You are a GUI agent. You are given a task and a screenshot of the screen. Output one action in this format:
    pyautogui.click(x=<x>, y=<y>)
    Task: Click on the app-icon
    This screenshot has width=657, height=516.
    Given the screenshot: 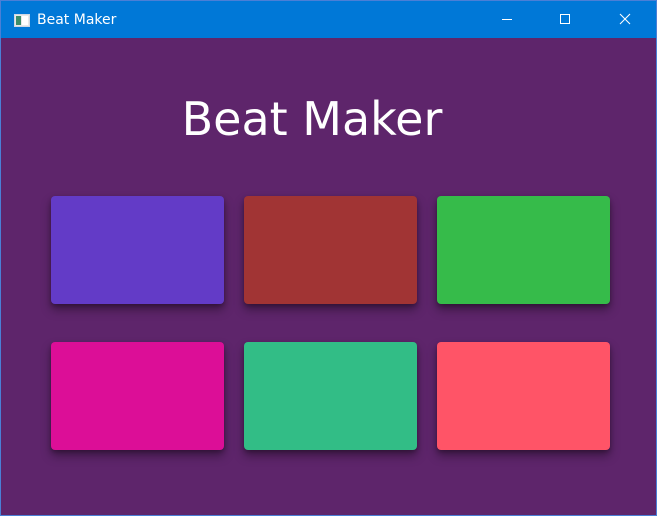 What is the action you would take?
    pyautogui.click(x=22, y=19)
    